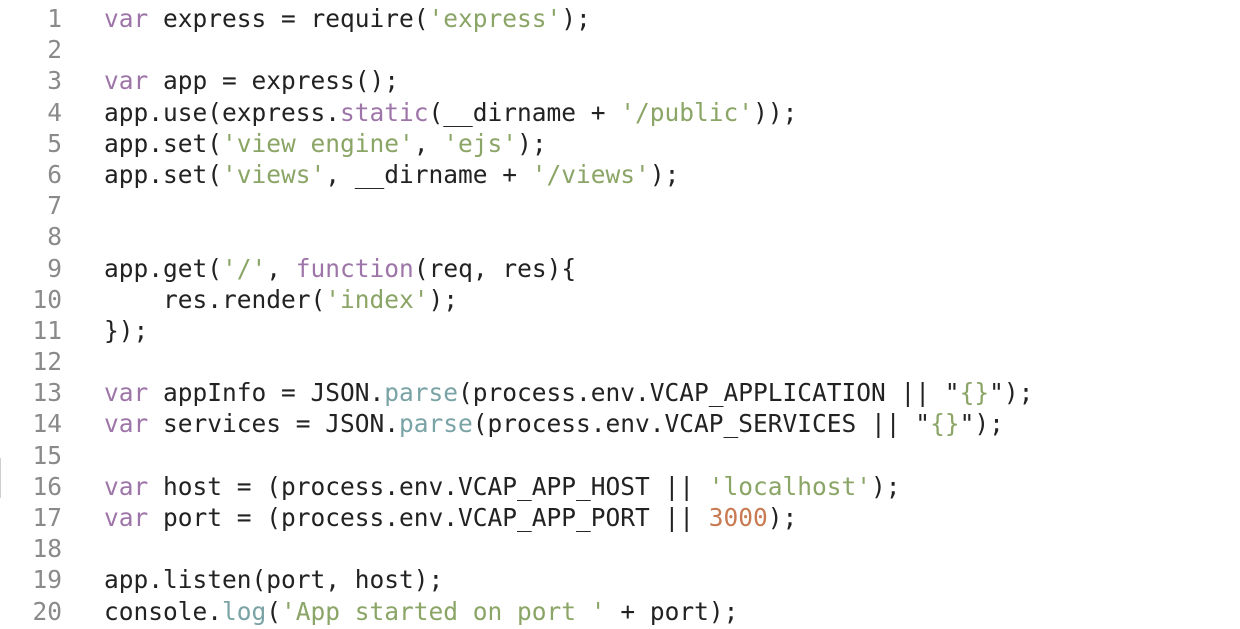 The width and height of the screenshot is (1240, 629). Describe the element at coordinates (54, 50) in the screenshot. I see `line-number: 2` at that location.